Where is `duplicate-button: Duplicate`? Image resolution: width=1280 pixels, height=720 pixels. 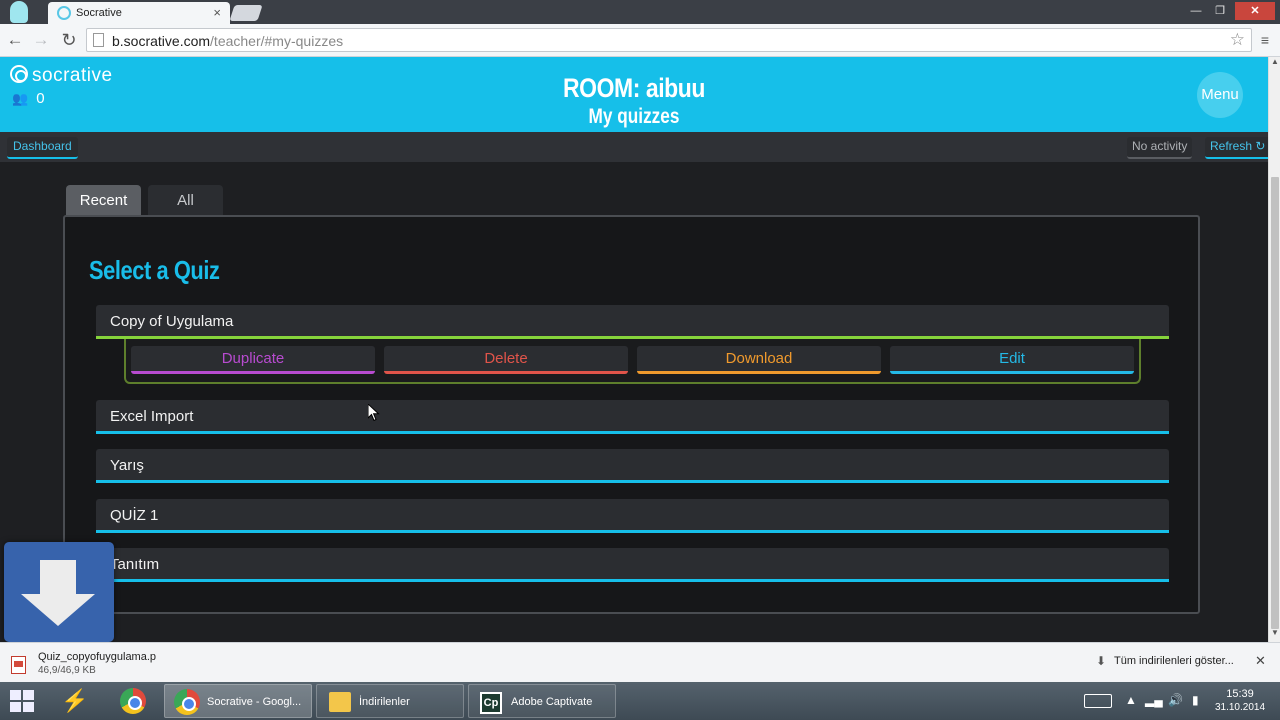 duplicate-button: Duplicate is located at coordinates (253, 360).